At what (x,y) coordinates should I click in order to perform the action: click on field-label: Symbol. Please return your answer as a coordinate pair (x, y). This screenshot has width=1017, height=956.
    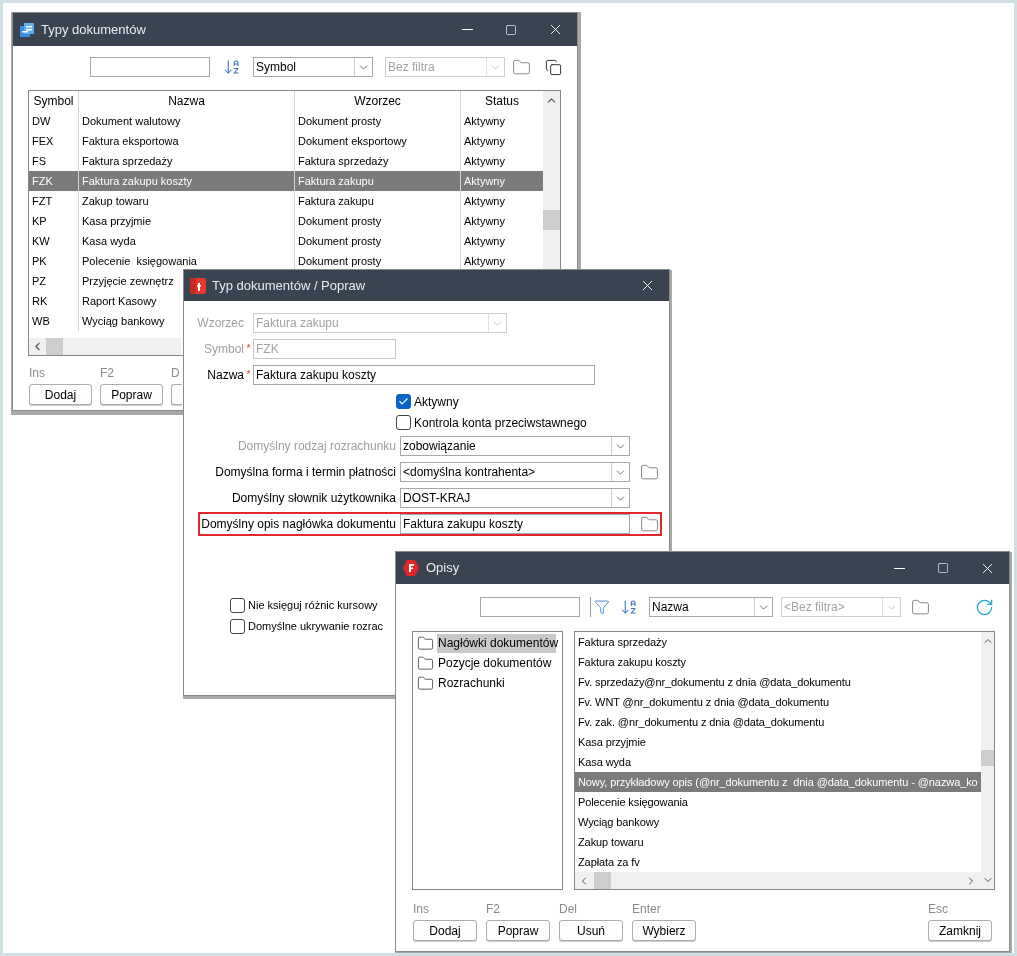
    Looking at the image, I should click on (223, 349).